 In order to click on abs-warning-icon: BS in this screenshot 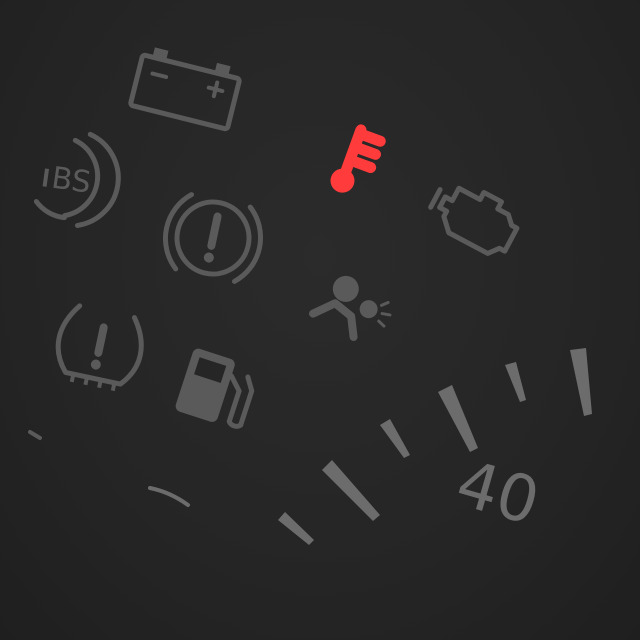, I will do `click(77, 180)`.